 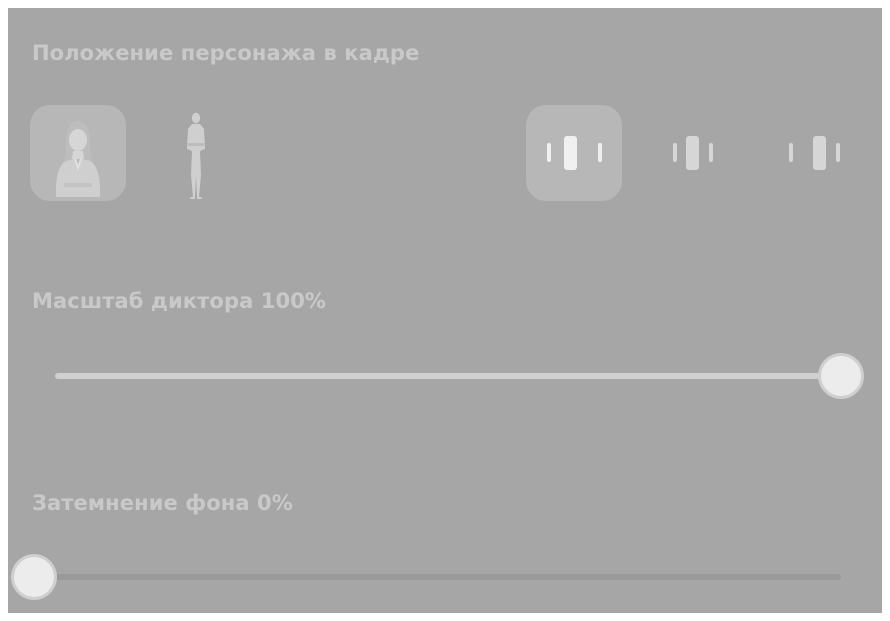 I want to click on dim-section-title: Затемнение фона 0%, so click(x=162, y=503).